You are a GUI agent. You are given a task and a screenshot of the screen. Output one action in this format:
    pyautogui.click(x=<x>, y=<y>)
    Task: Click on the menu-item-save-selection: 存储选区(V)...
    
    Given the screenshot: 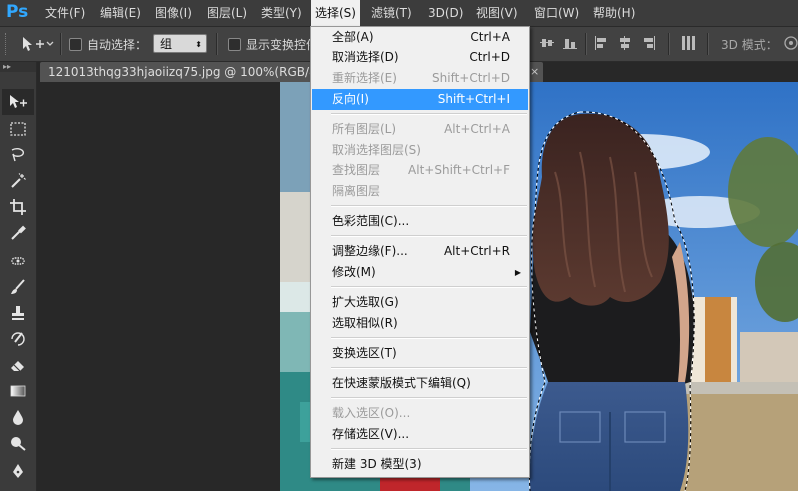 What is the action you would take?
    pyautogui.click(x=420, y=434)
    